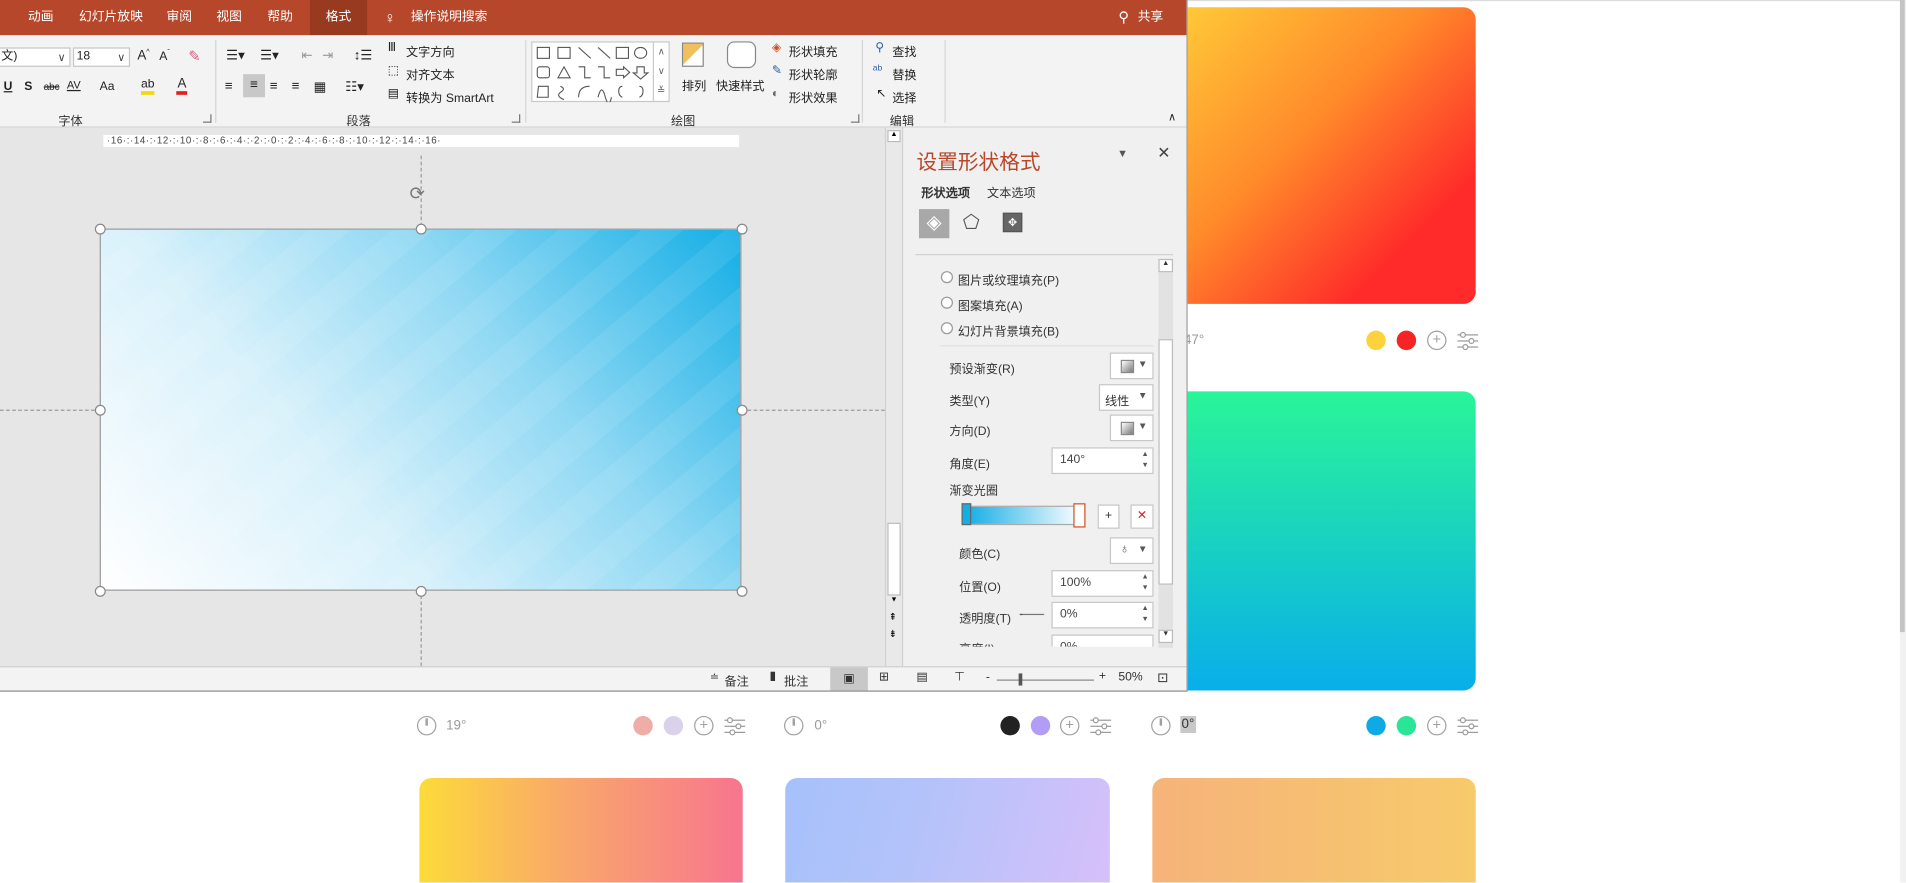 The width and height of the screenshot is (1906, 883). I want to click on page-scrollbar-thumb, so click(1902, 316).